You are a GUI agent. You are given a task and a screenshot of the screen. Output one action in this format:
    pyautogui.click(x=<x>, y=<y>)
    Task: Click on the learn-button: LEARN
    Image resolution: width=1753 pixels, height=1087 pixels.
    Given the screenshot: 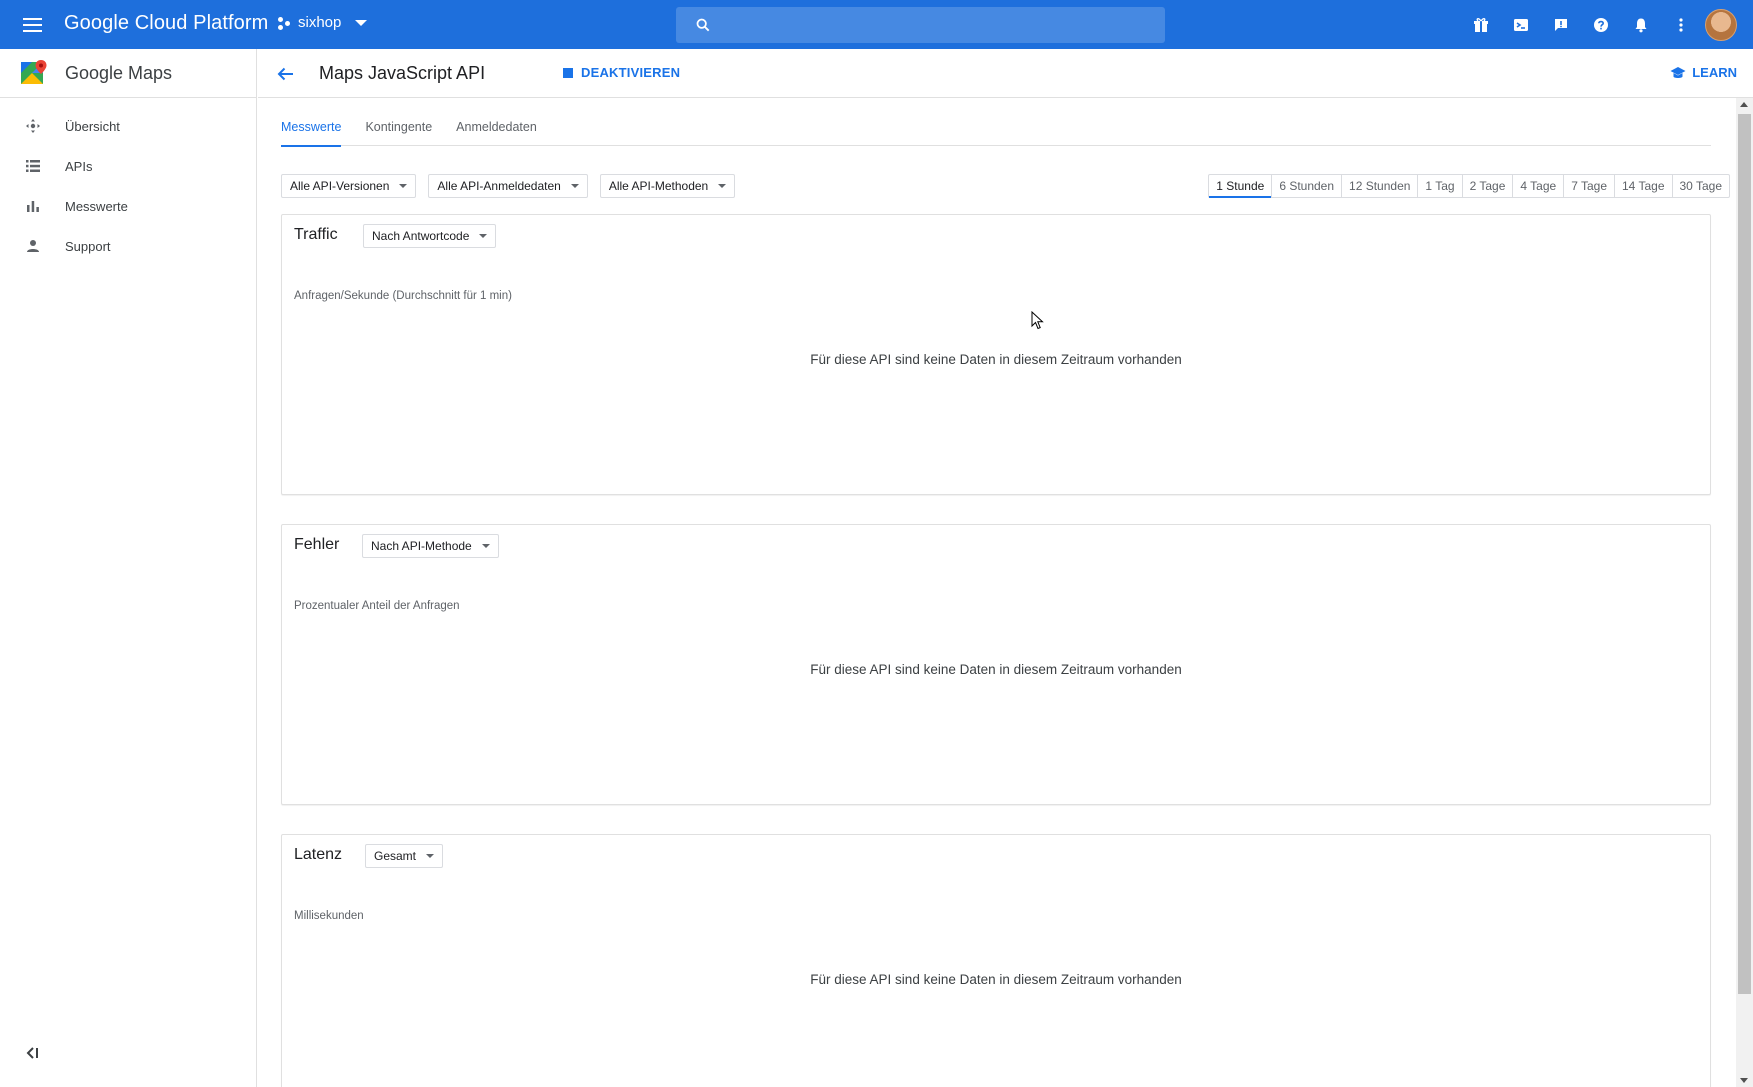 What is the action you would take?
    pyautogui.click(x=1703, y=72)
    